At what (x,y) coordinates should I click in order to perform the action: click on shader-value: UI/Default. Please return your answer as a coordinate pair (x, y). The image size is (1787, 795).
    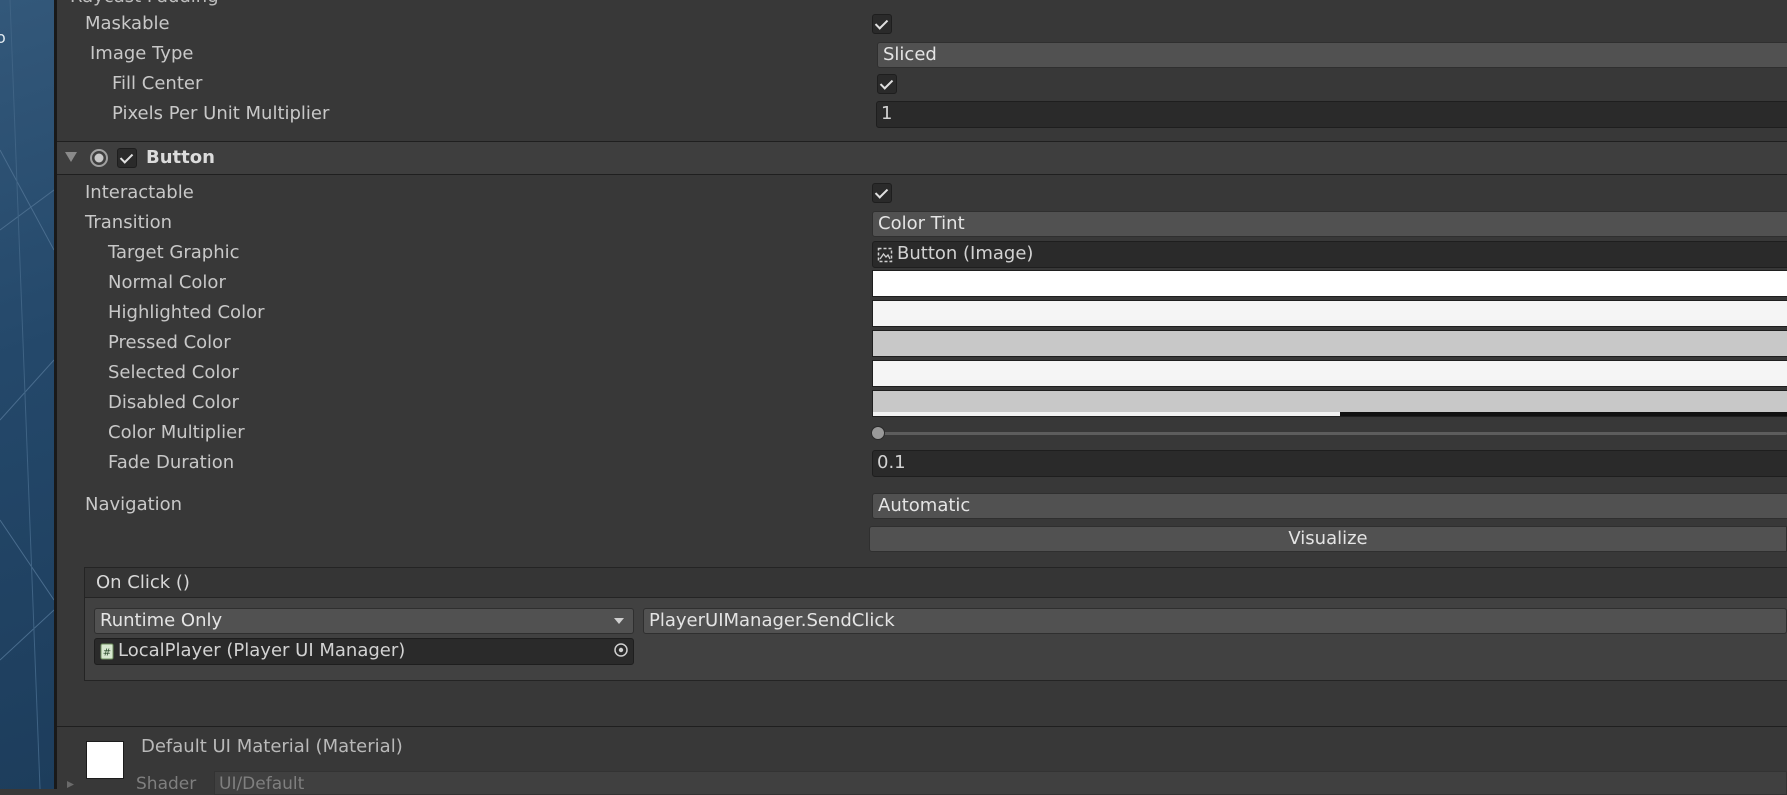
    Looking at the image, I should click on (261, 784).